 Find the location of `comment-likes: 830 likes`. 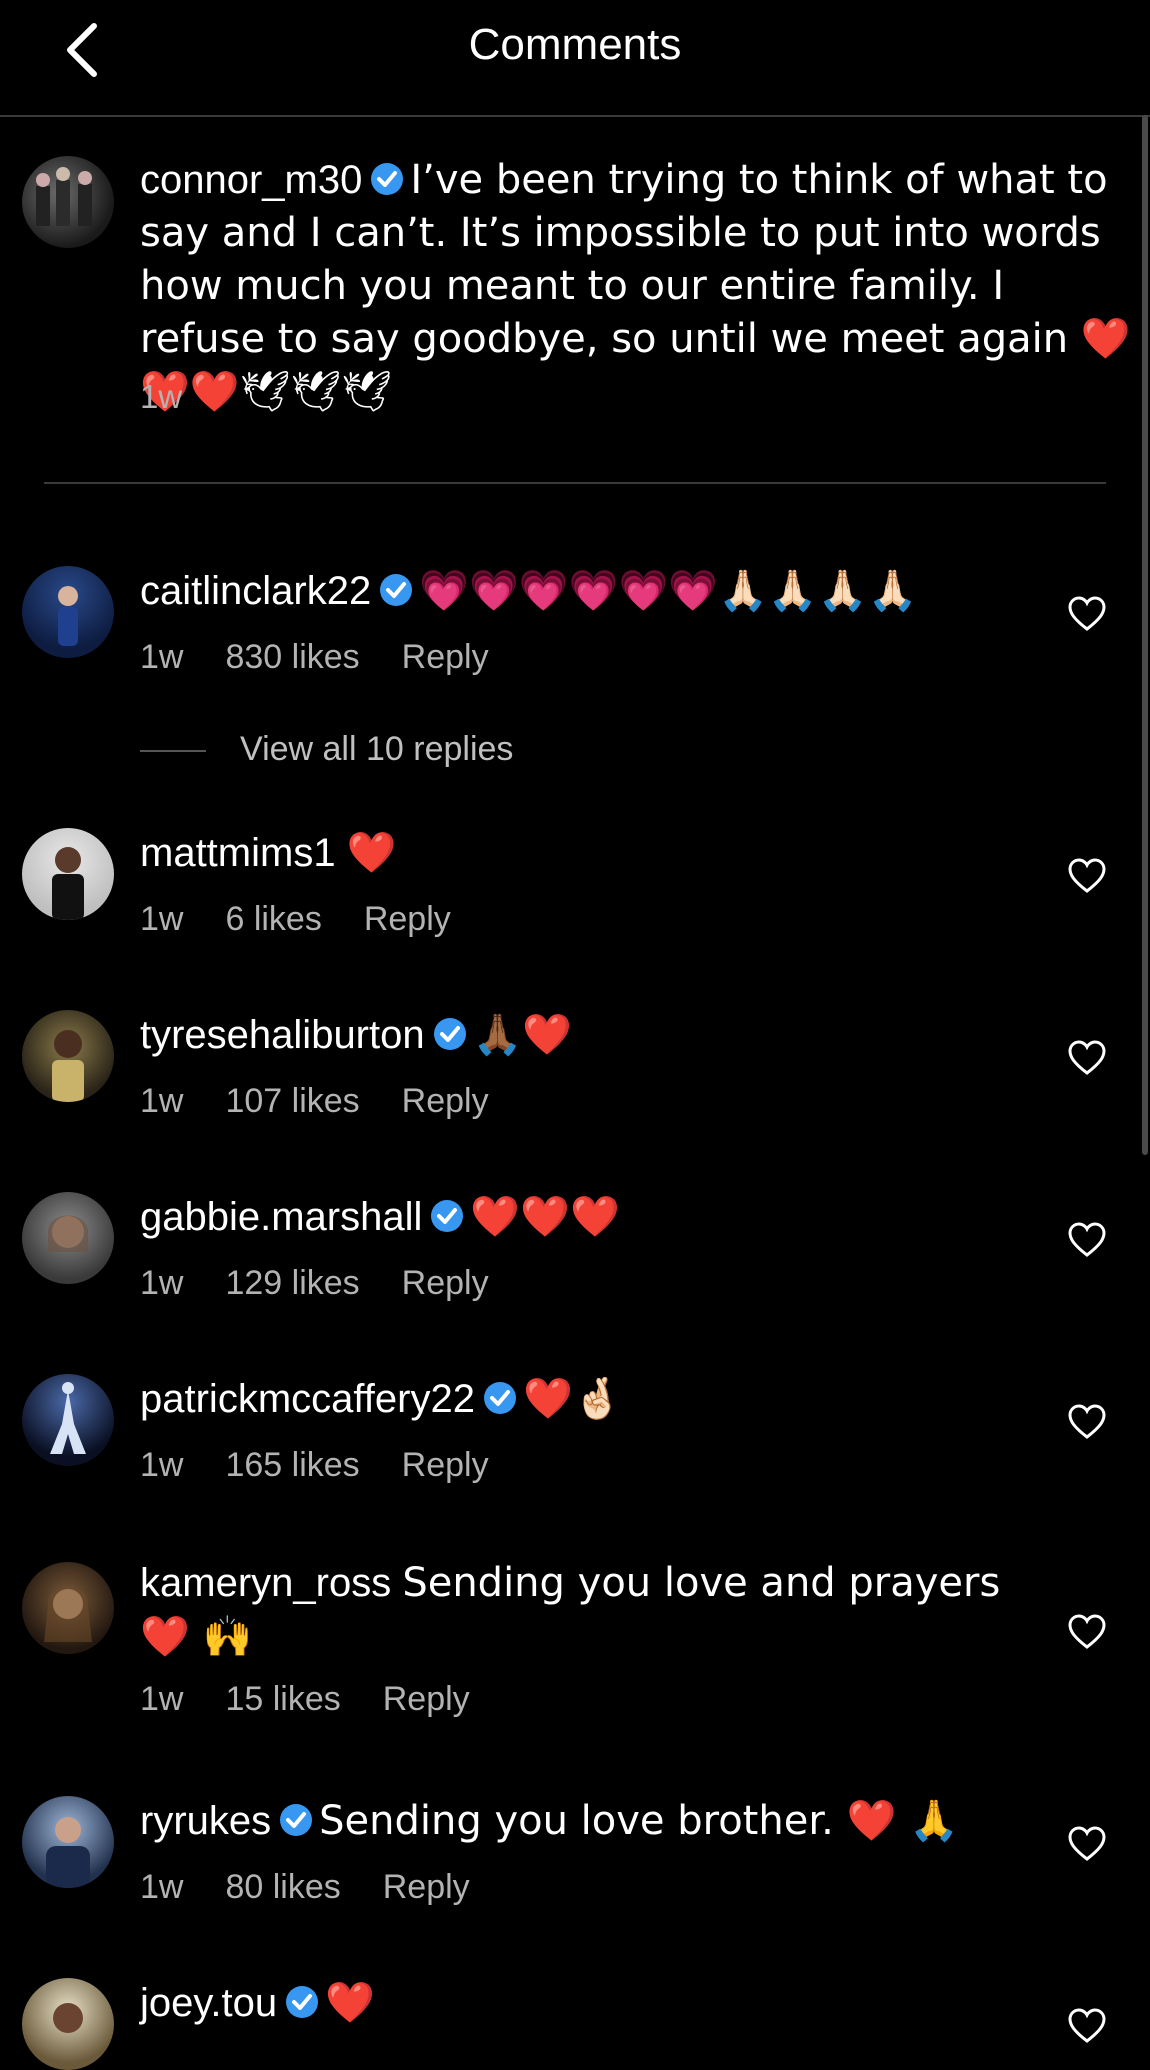

comment-likes: 830 likes is located at coordinates (292, 657).